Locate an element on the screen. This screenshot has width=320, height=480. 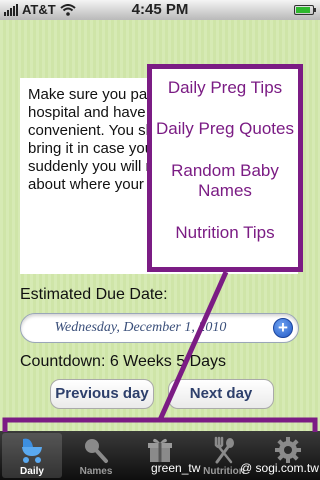
status-bar: AT&T 4:45 PM is located at coordinates (160, 10).